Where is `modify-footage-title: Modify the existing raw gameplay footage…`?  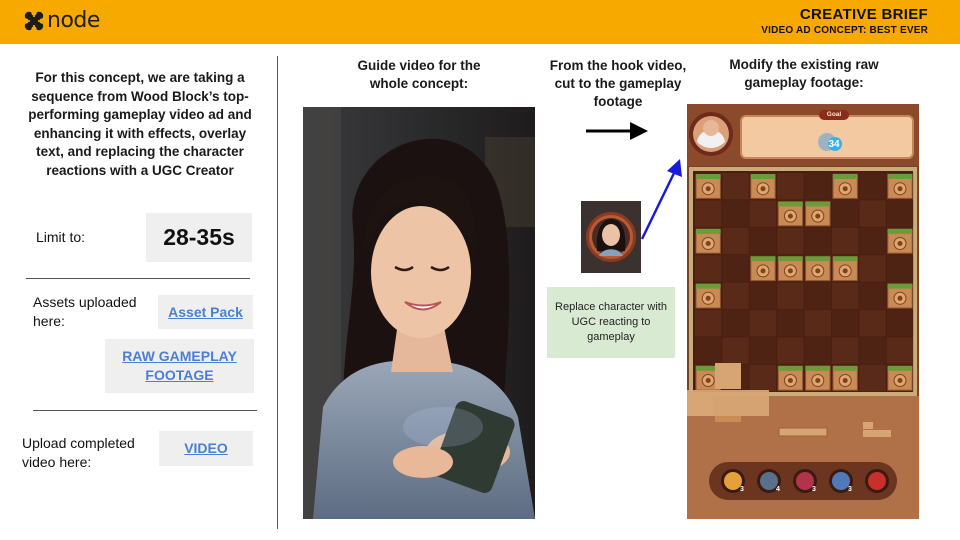
modify-footage-title: Modify the existing raw gameplay footage… is located at coordinates (804, 73).